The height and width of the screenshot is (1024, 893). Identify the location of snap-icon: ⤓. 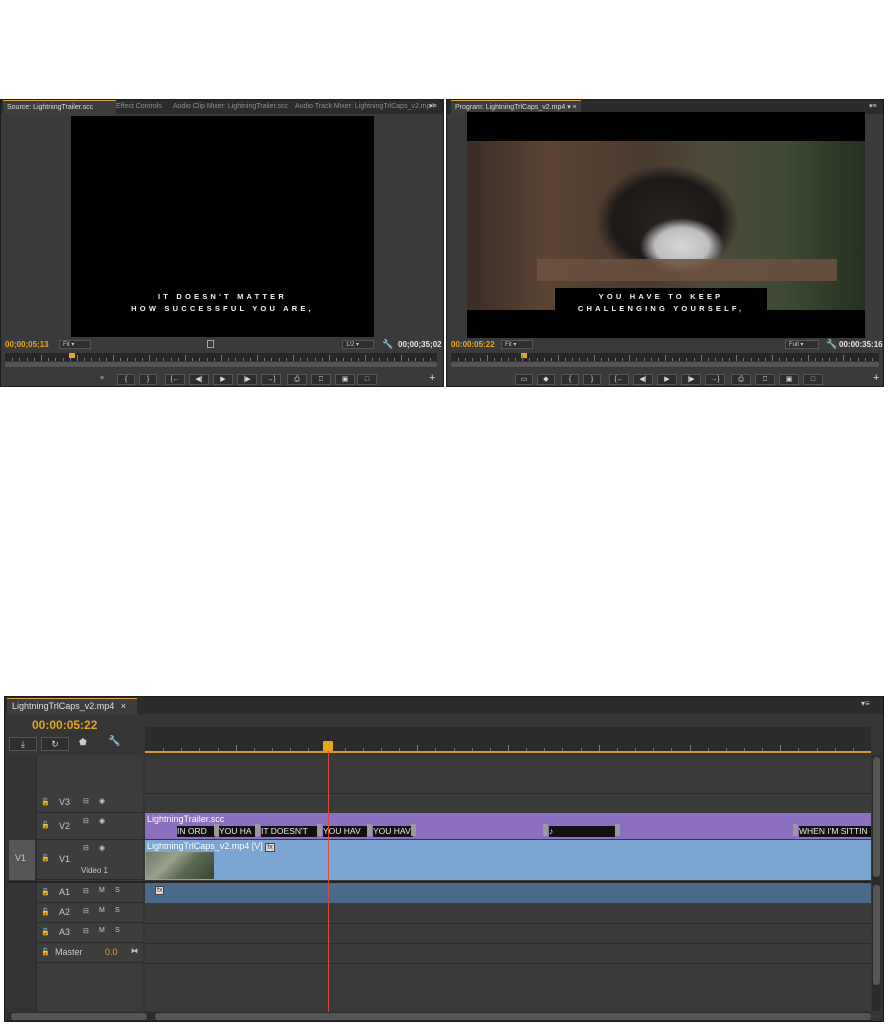
(23, 744).